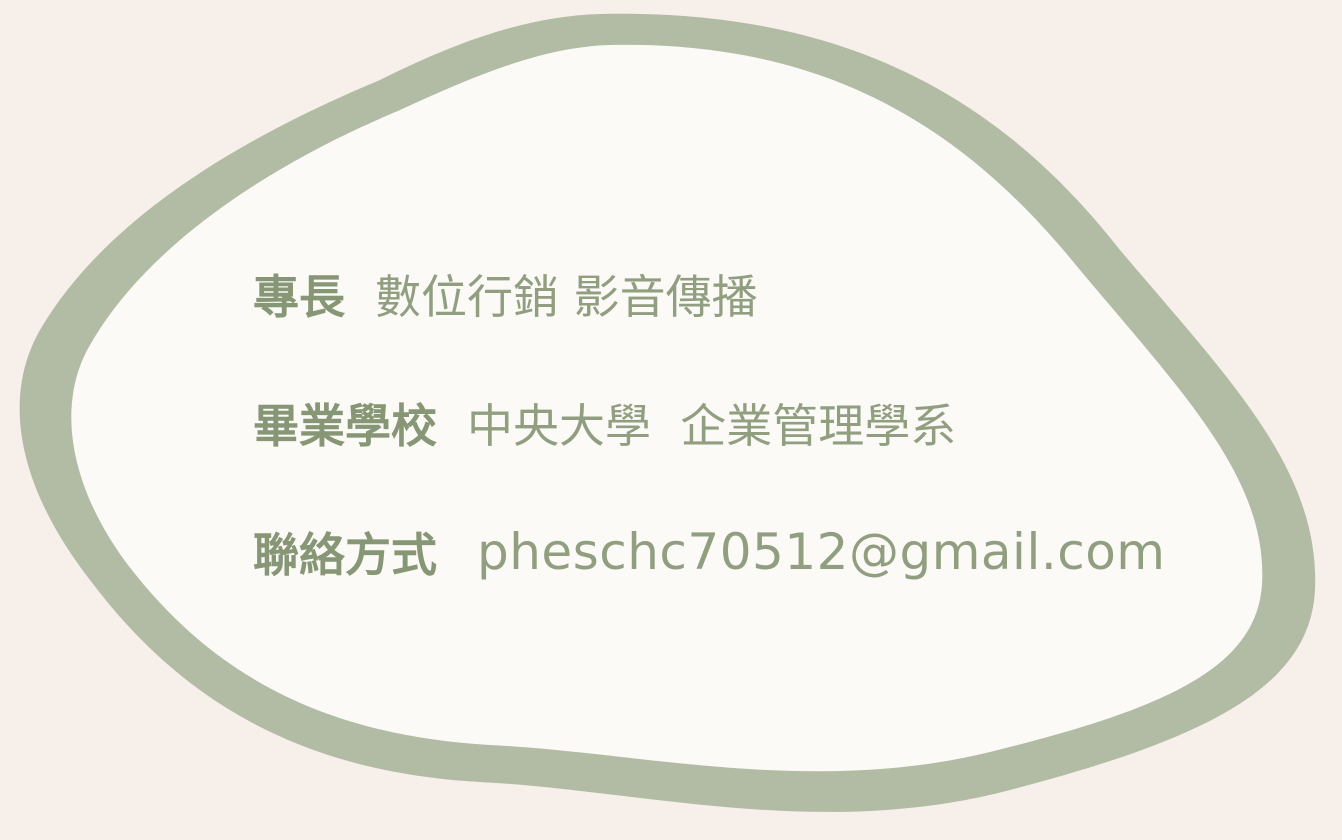  What do you see at coordinates (299, 297) in the screenshot?
I see `specialty-label: 專長` at bounding box center [299, 297].